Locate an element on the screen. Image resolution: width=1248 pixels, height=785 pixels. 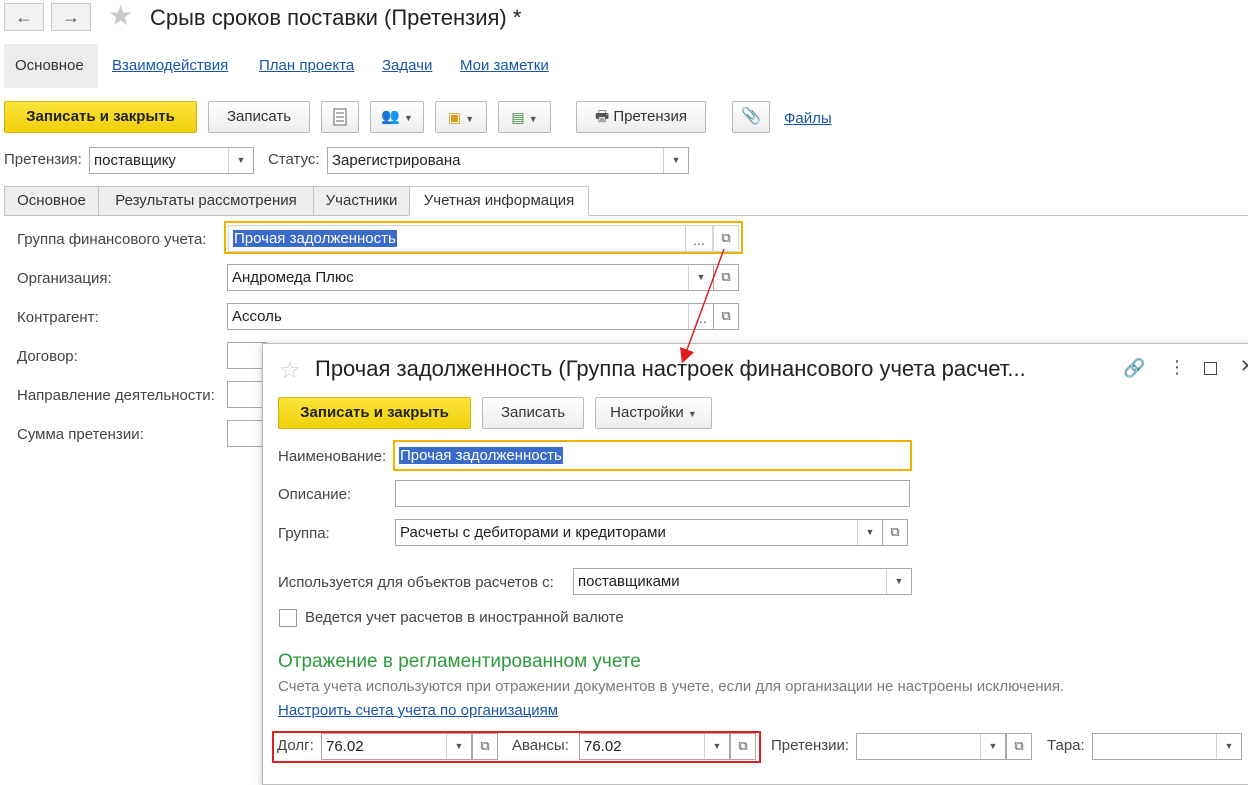
claim-amount-label: Сумма претензии: is located at coordinates (80, 434).